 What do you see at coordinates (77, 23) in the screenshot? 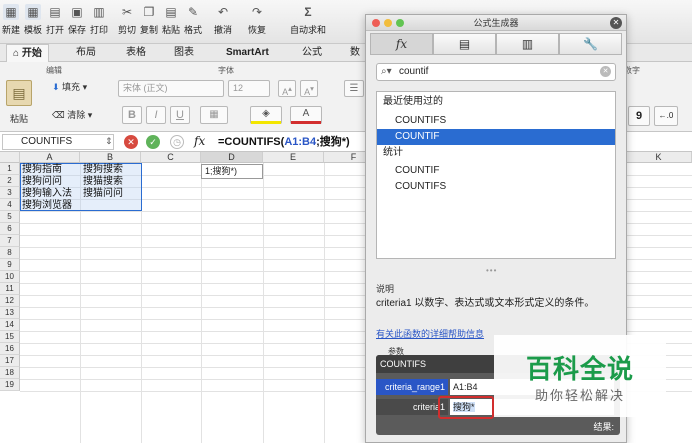
I see `save-button: ▣ 保存` at bounding box center [77, 23].